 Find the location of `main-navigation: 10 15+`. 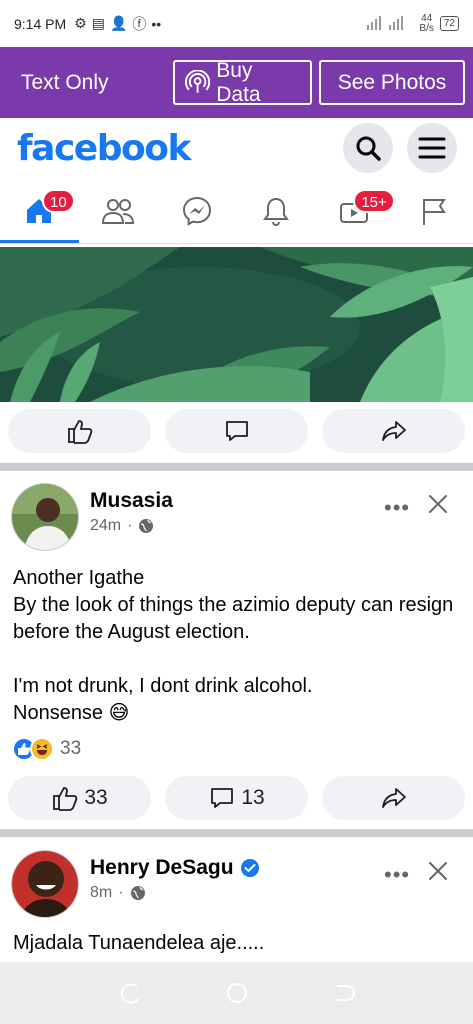

main-navigation: 10 15+ is located at coordinates (236, 211).